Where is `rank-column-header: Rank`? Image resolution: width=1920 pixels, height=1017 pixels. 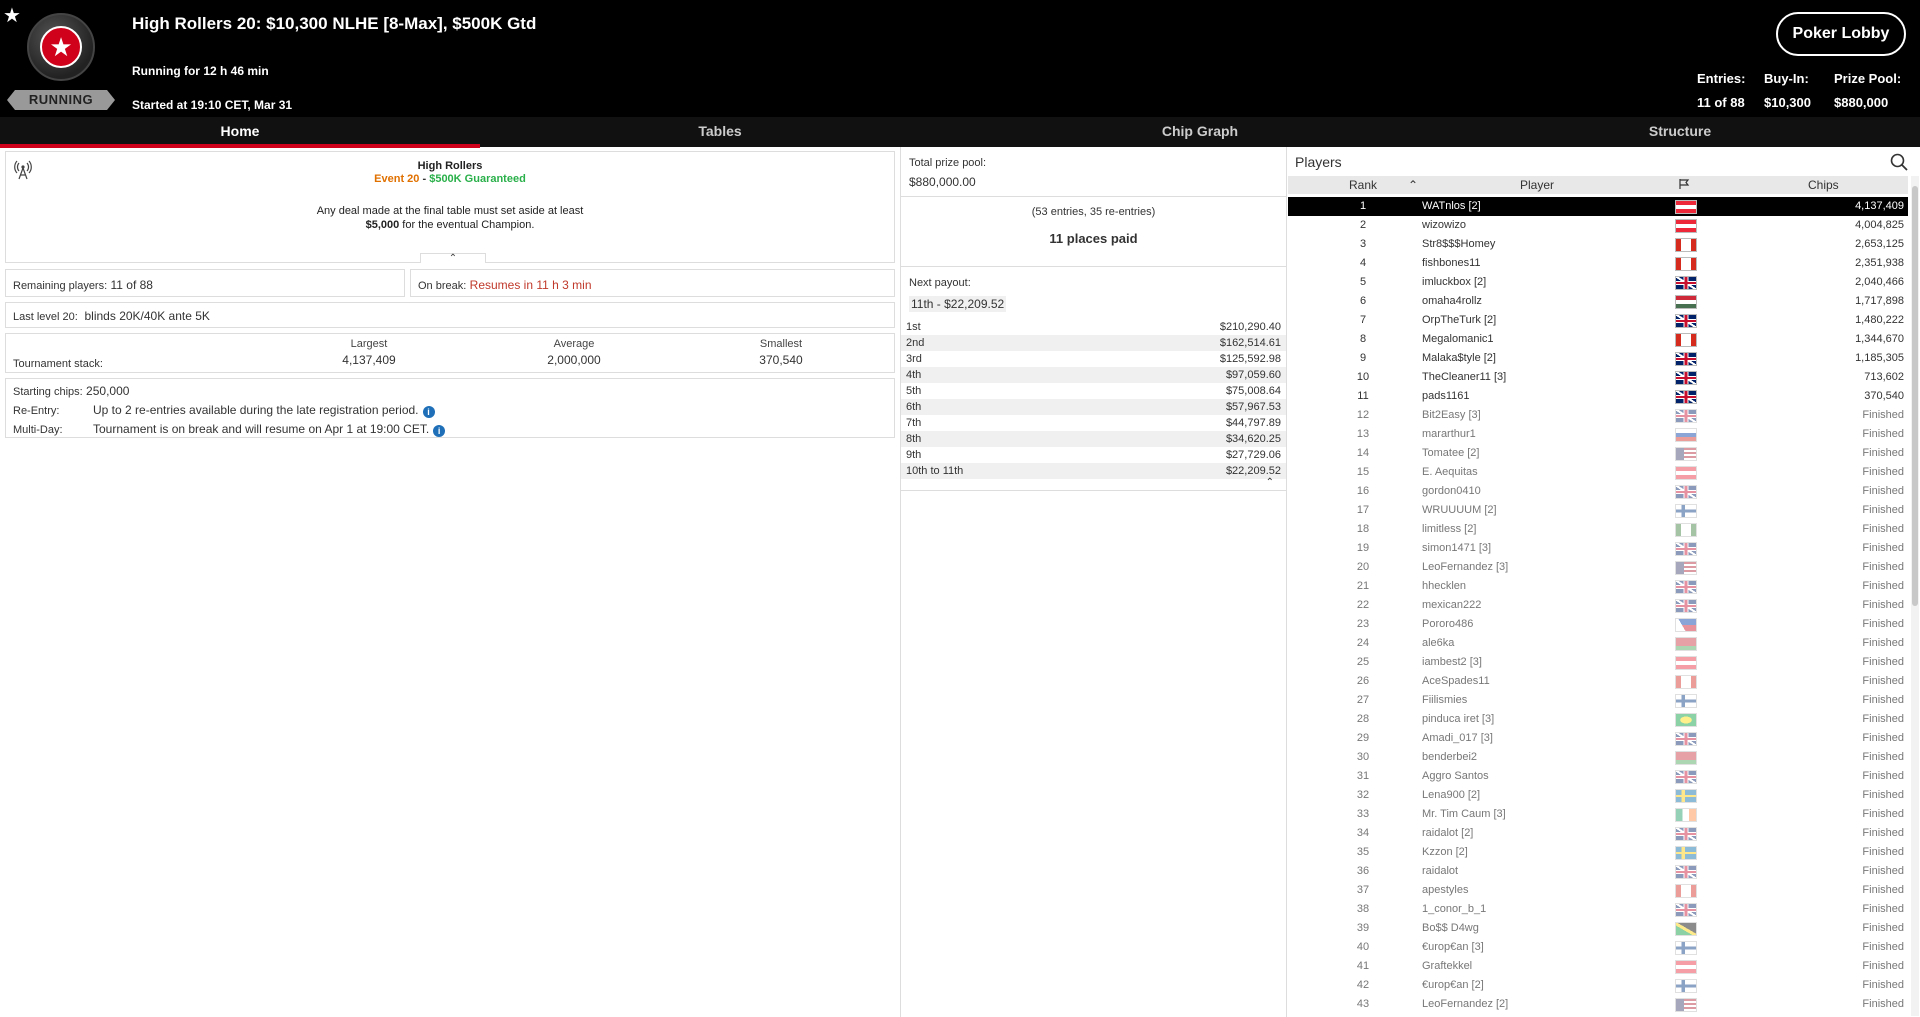
rank-column-header: Rank is located at coordinates (1363, 185).